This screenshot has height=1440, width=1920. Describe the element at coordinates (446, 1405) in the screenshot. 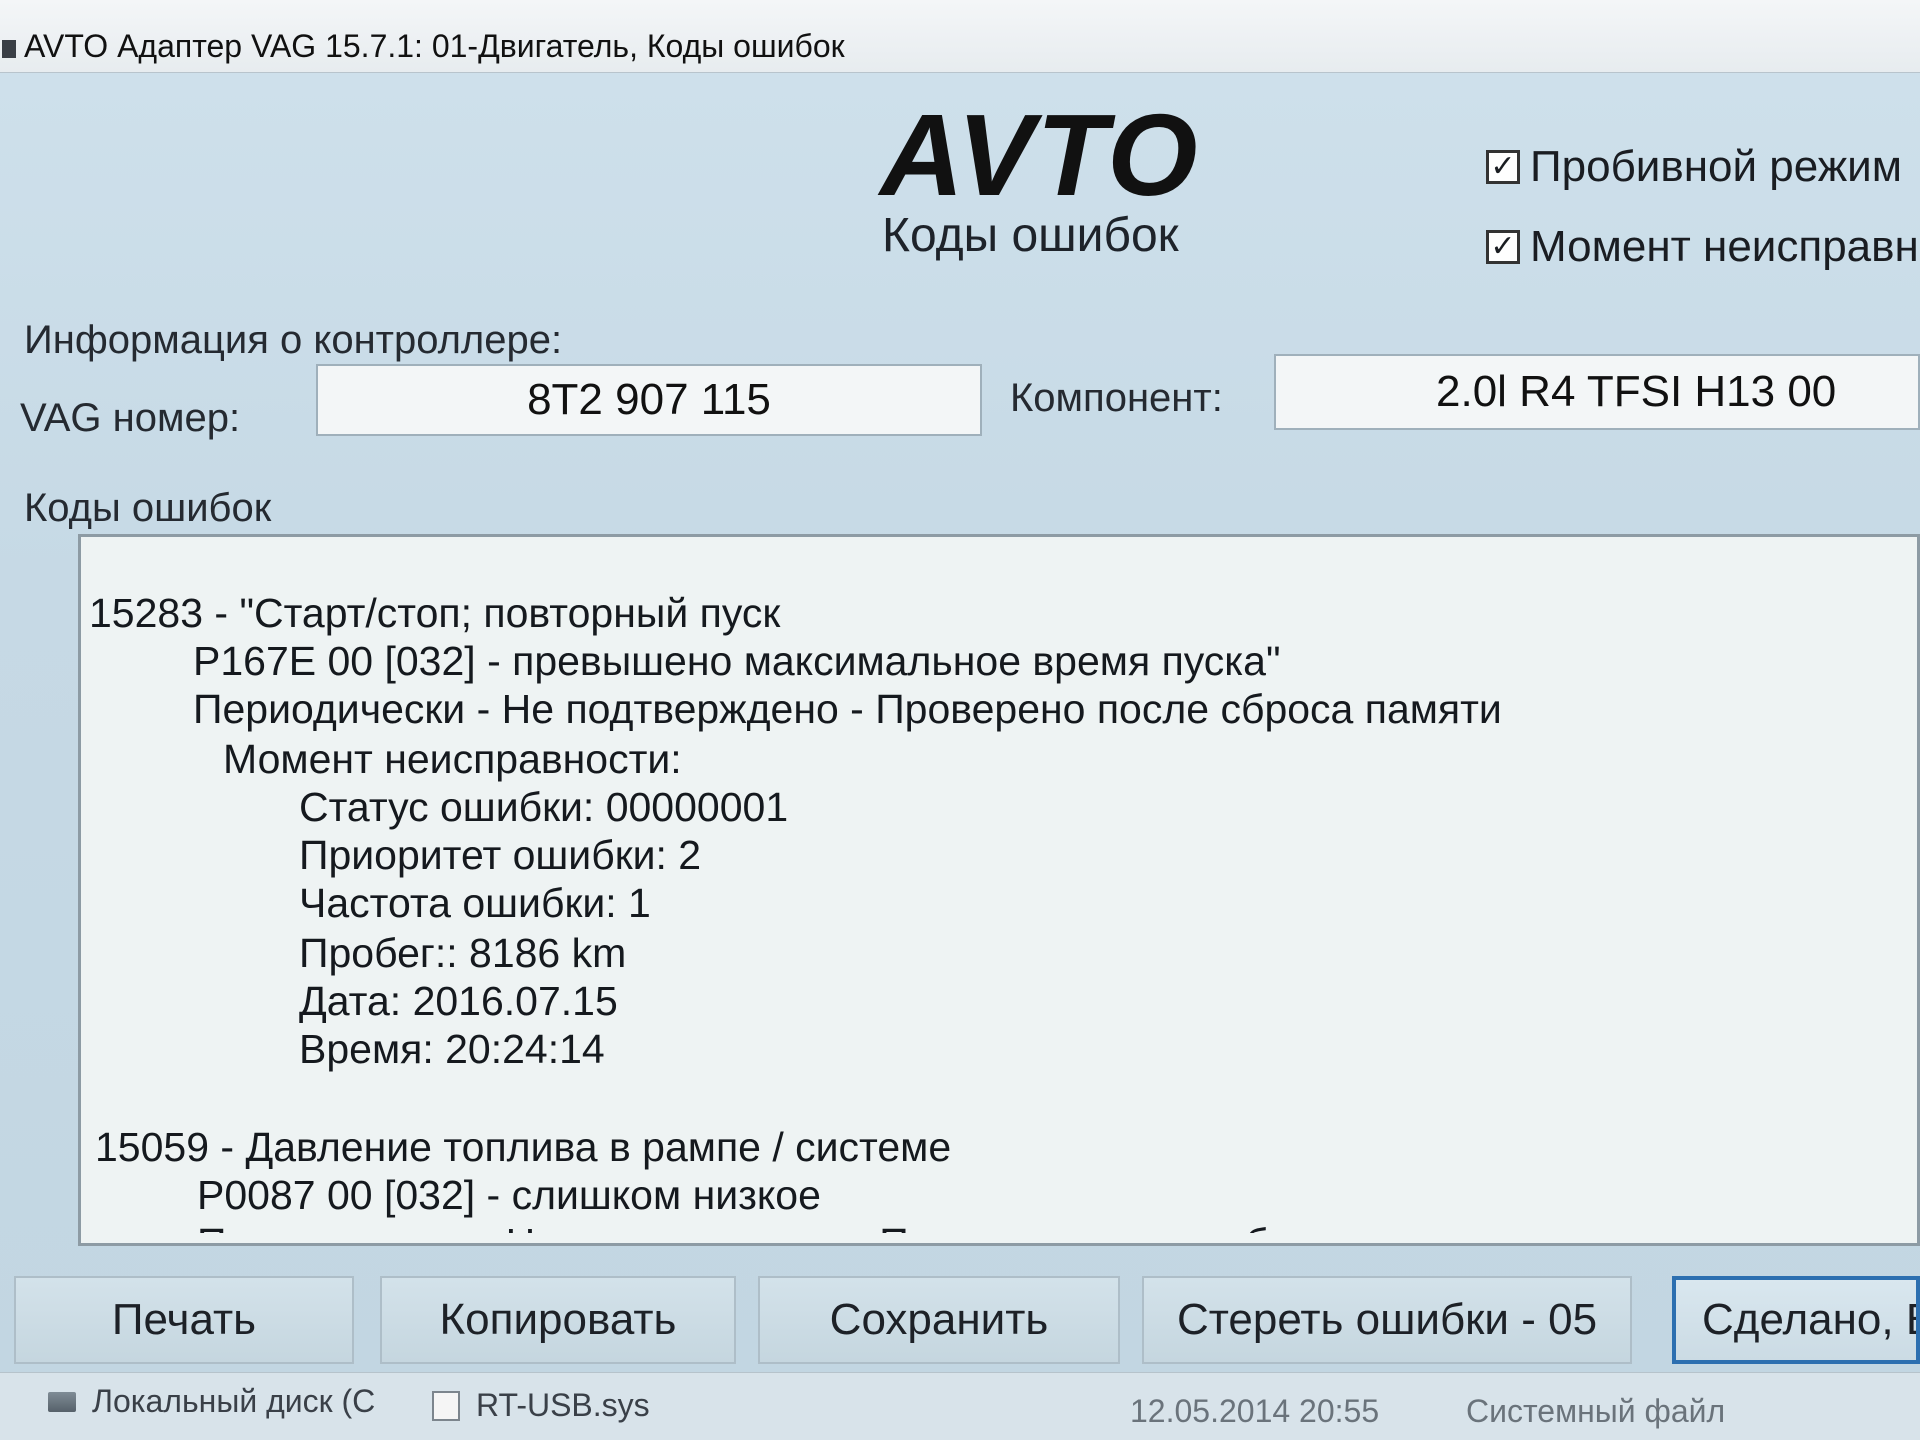

I see `file-icon` at that location.